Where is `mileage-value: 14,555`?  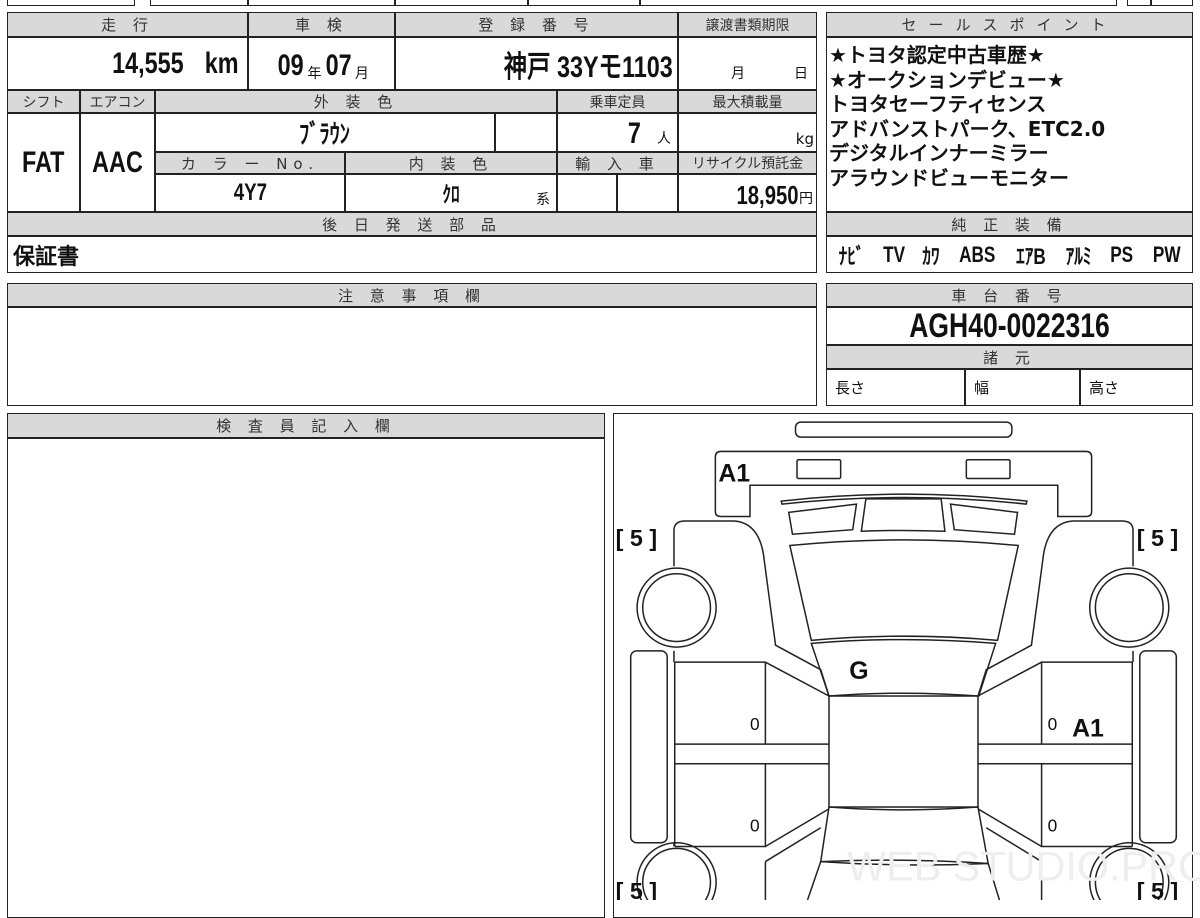 mileage-value: 14,555 is located at coordinates (148, 64).